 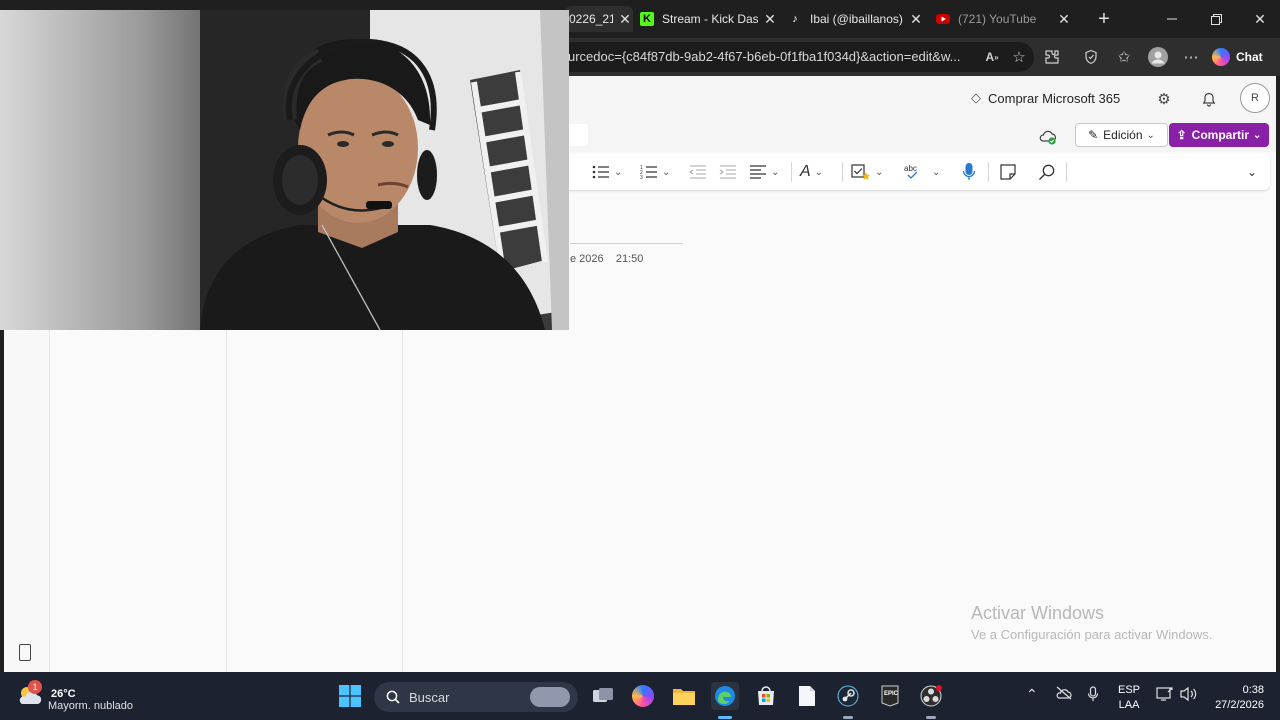 What do you see at coordinates (766, 696) in the screenshot?
I see `microsoft-store-icon` at bounding box center [766, 696].